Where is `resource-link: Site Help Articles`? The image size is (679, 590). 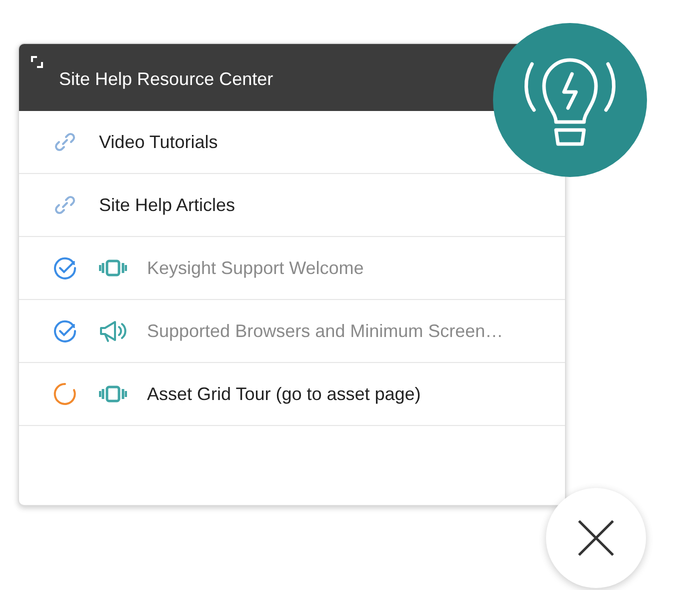
resource-link: Site Help Articles is located at coordinates (167, 205).